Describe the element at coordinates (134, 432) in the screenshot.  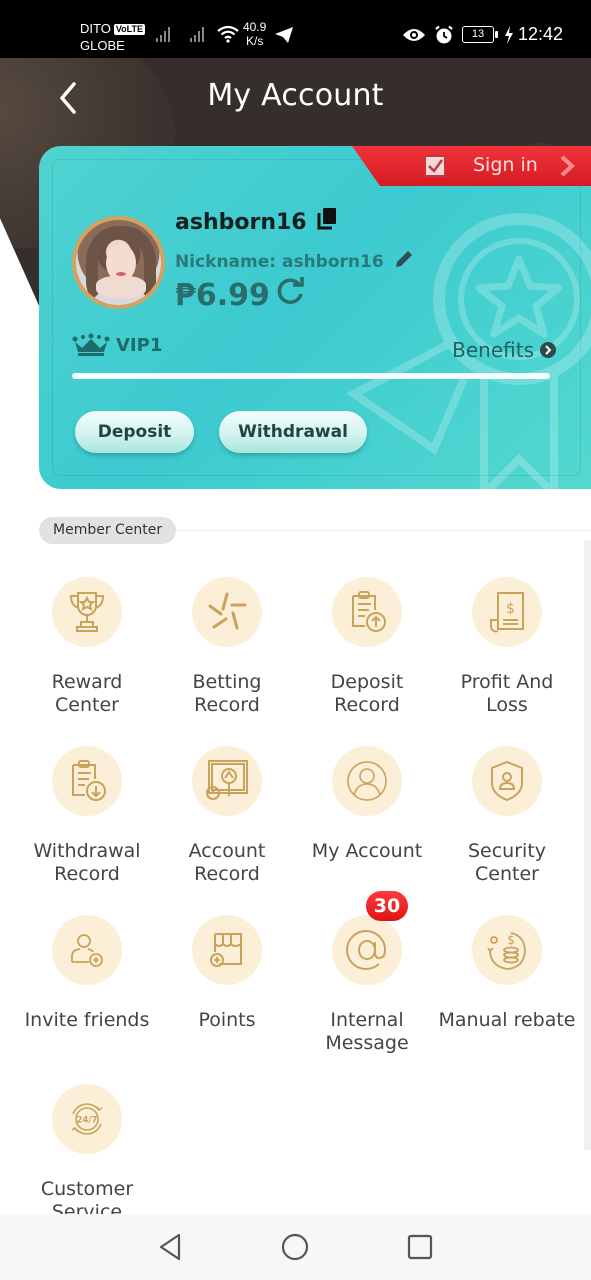
I see `deposit-button: Deposit` at that location.